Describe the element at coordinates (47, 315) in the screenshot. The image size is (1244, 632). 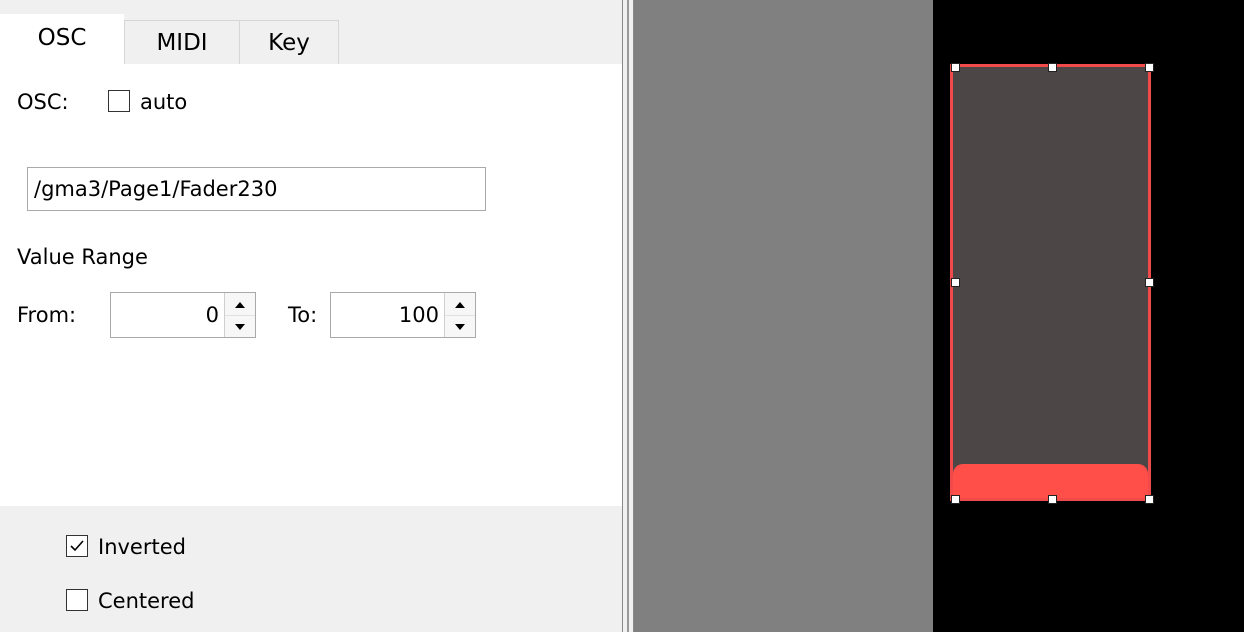
I see `from-label: From:` at that location.